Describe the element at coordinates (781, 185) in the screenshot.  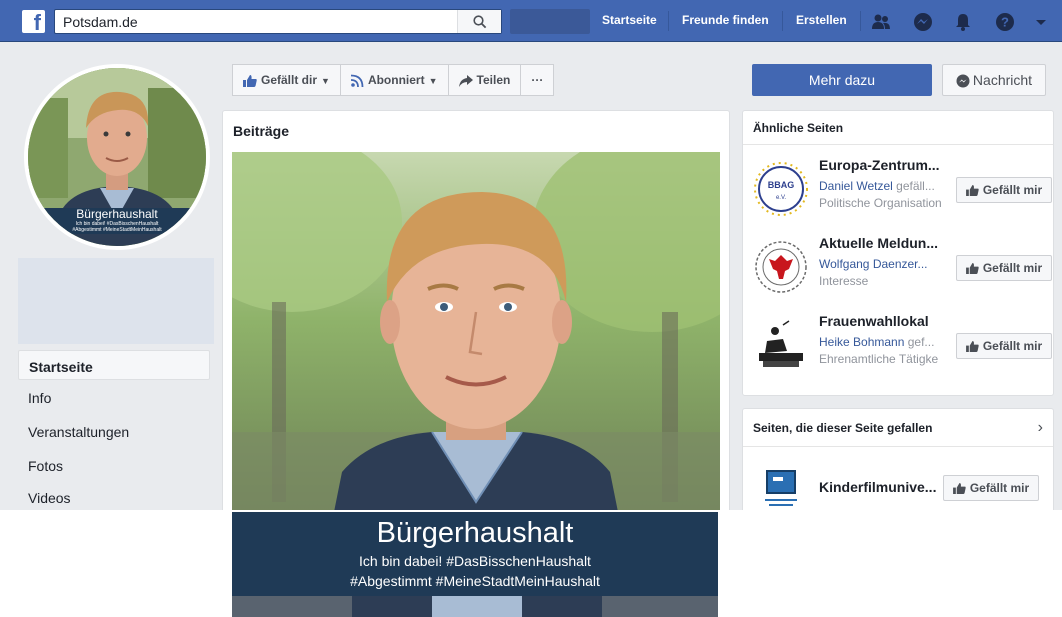
I see `thumb-label: BBAG` at that location.